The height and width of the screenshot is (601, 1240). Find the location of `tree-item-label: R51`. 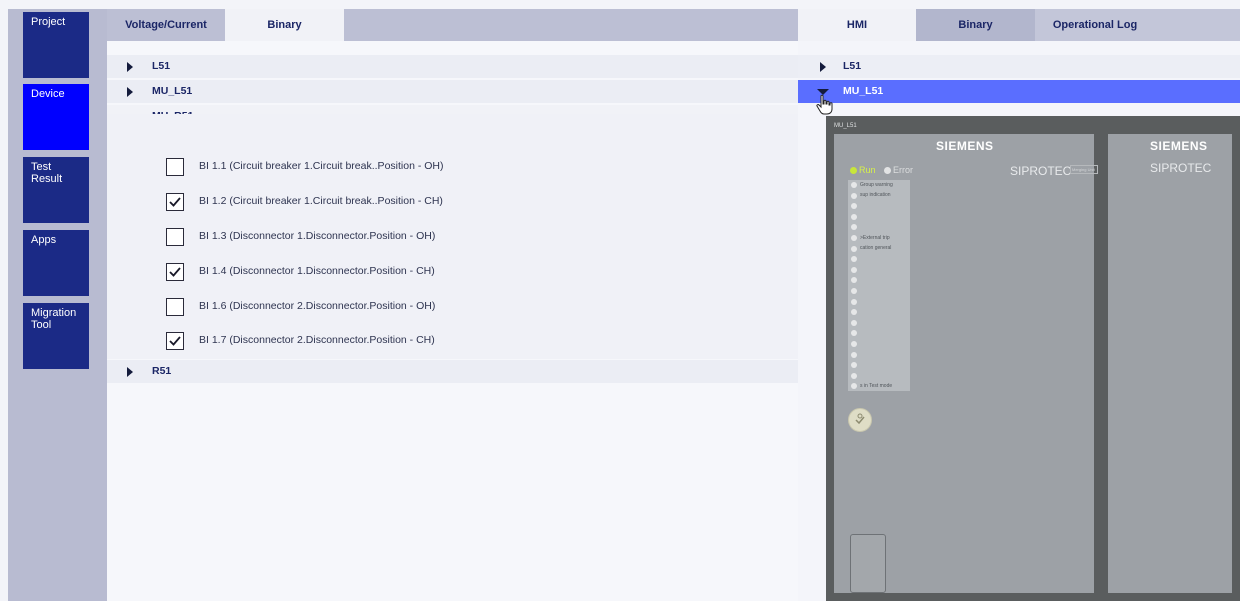

tree-item-label: R51 is located at coordinates (162, 371).